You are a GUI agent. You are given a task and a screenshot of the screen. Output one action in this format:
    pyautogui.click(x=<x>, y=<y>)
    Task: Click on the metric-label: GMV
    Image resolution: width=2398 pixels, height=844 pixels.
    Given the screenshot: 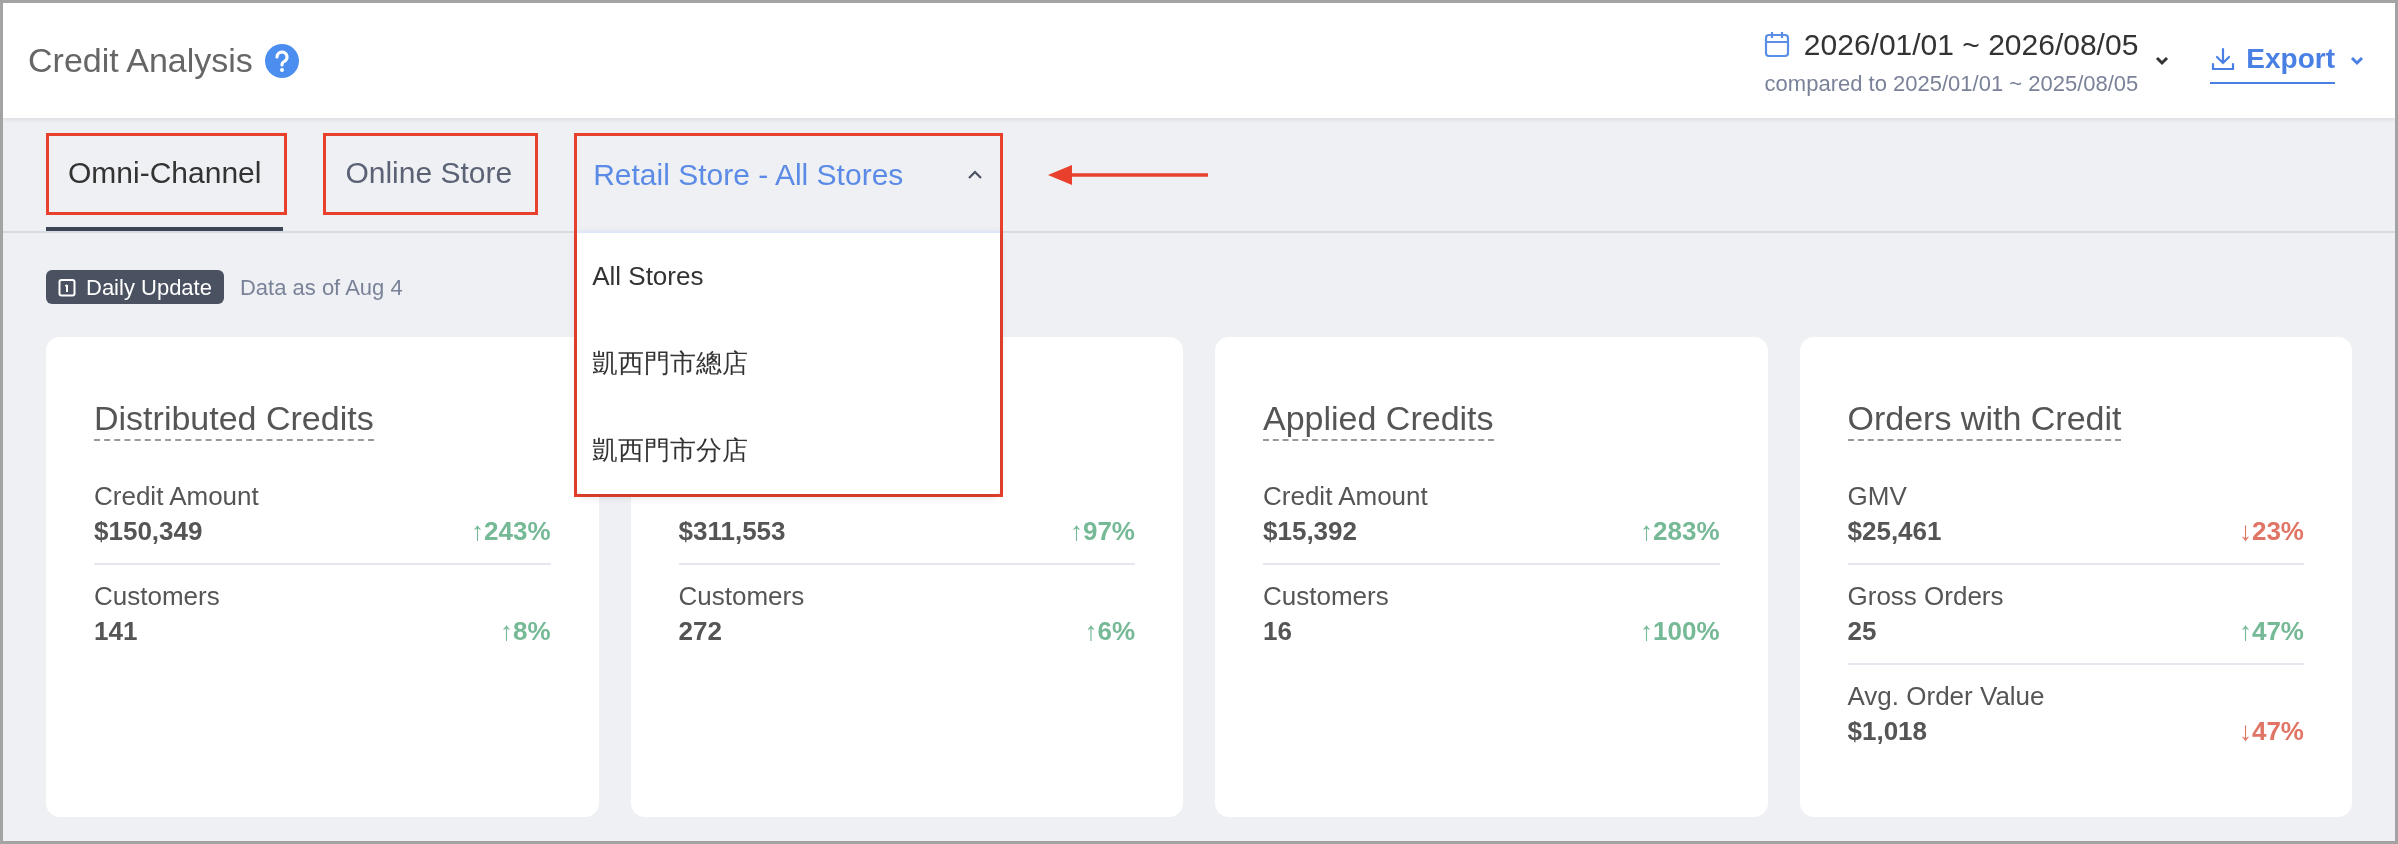 What is the action you would take?
    pyautogui.click(x=1877, y=496)
    